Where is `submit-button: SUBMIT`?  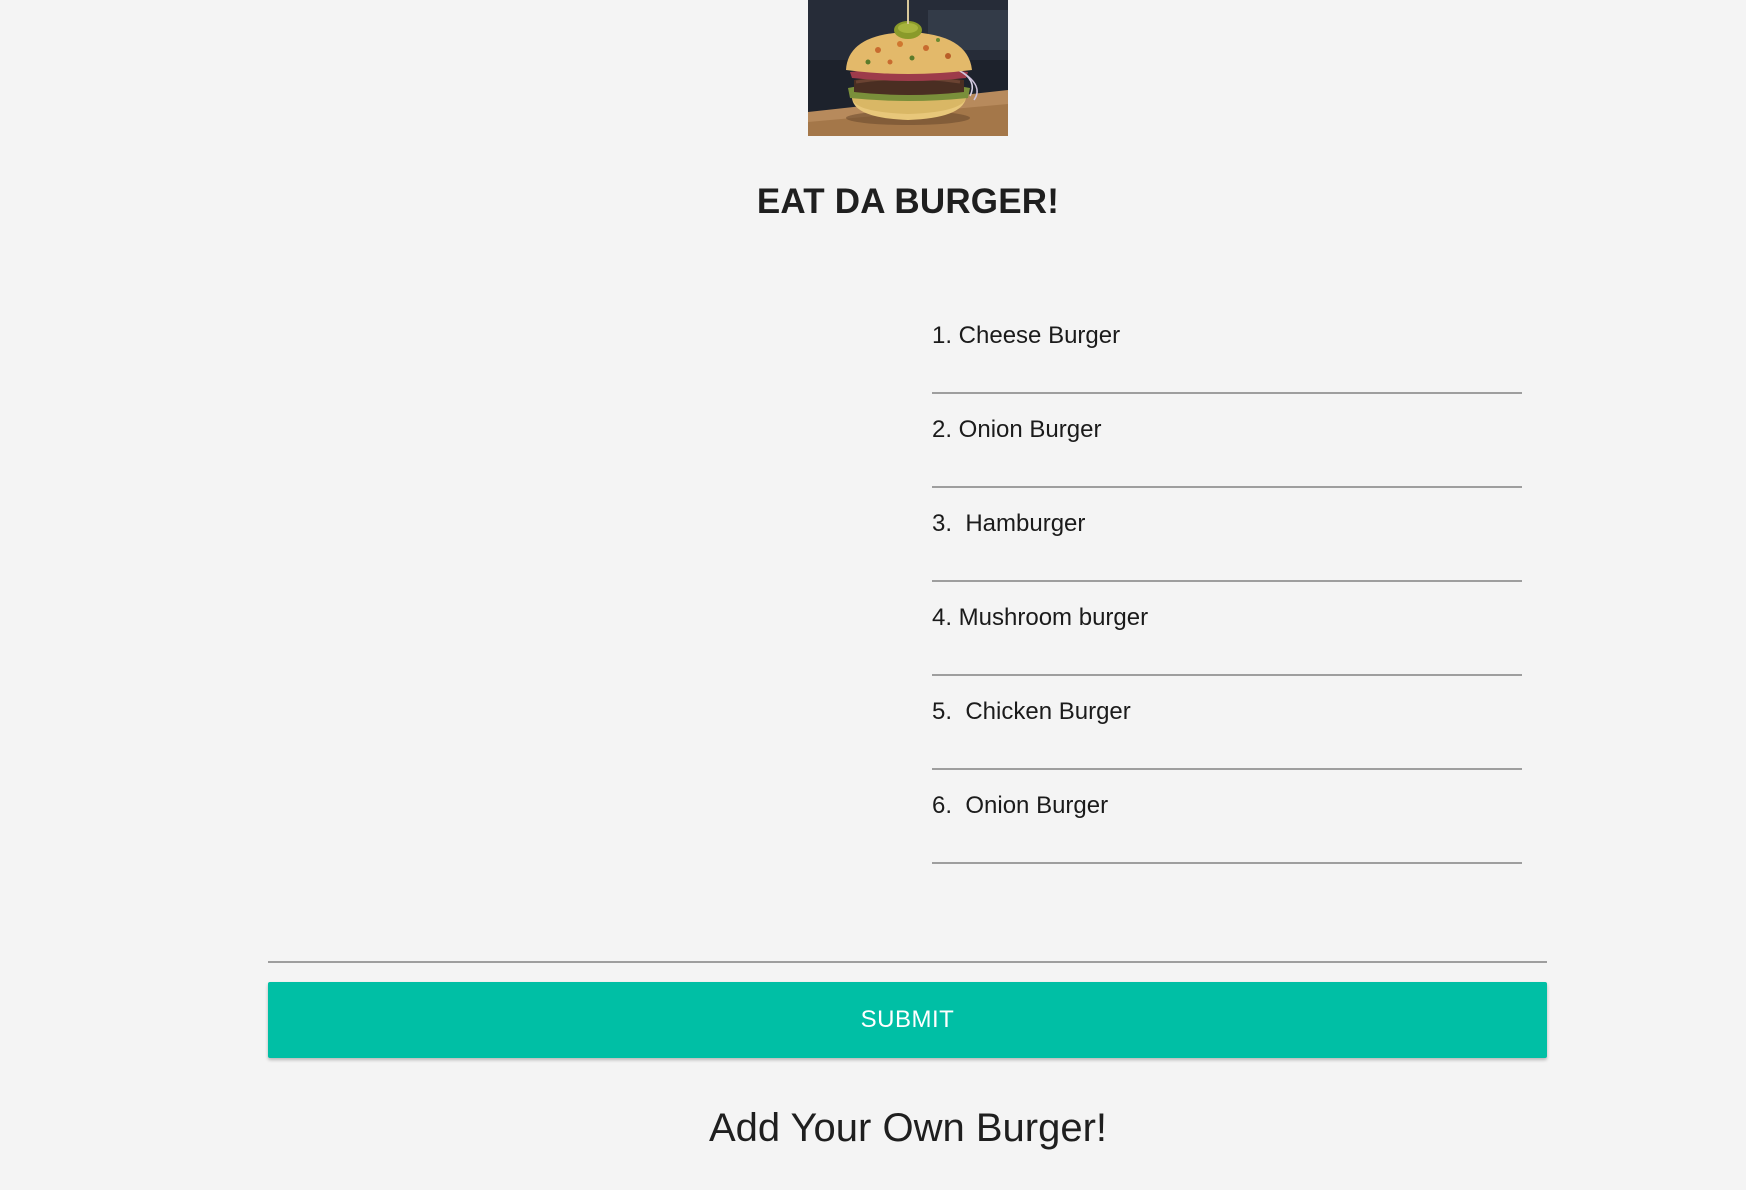 submit-button: SUBMIT is located at coordinates (907, 1020).